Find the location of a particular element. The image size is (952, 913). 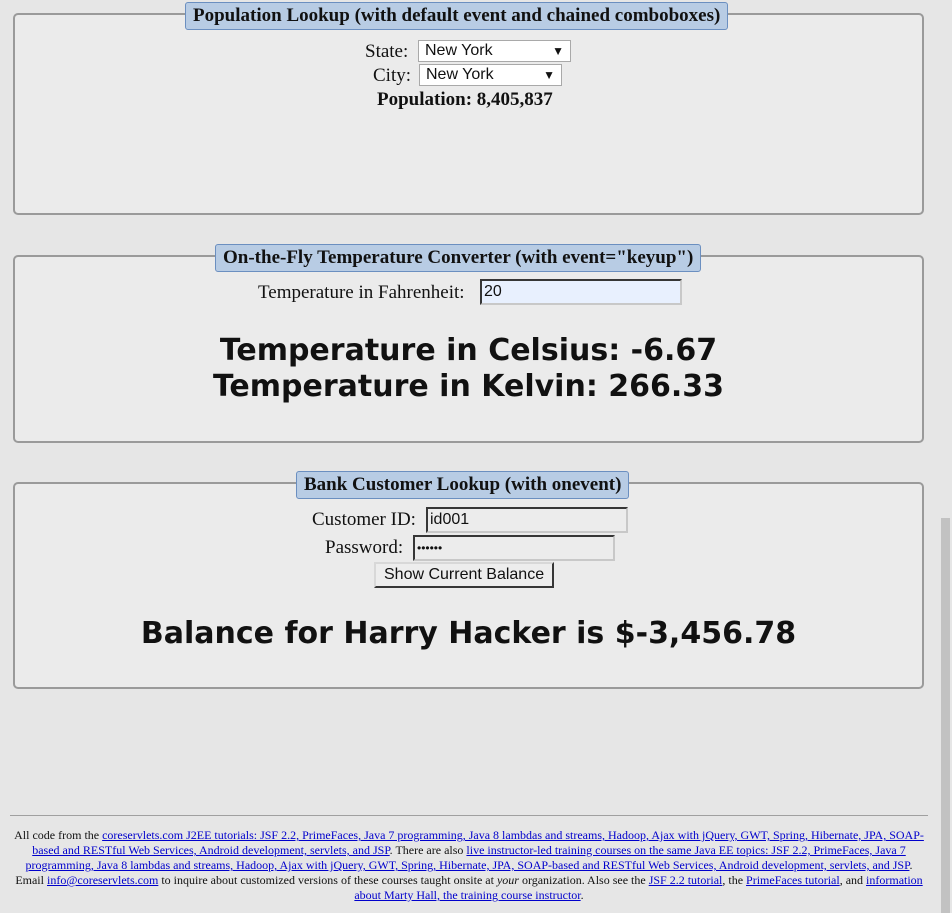

balance-result: Balance for Harry Hacker is $-3,456.78 is located at coordinates (468, 633).